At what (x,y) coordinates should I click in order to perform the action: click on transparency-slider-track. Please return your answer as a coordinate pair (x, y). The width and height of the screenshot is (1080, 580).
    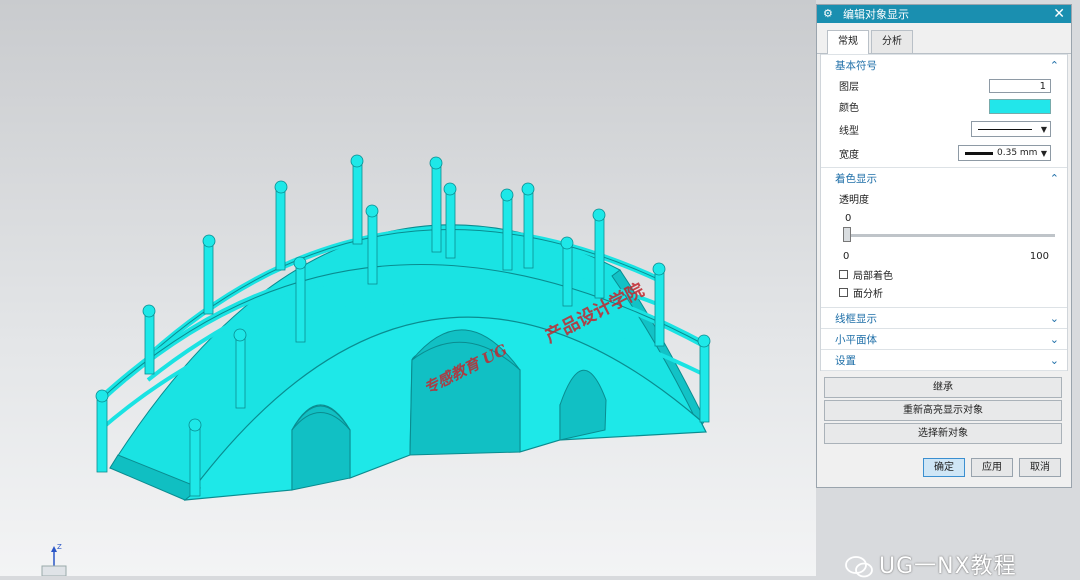
    Looking at the image, I should click on (950, 235).